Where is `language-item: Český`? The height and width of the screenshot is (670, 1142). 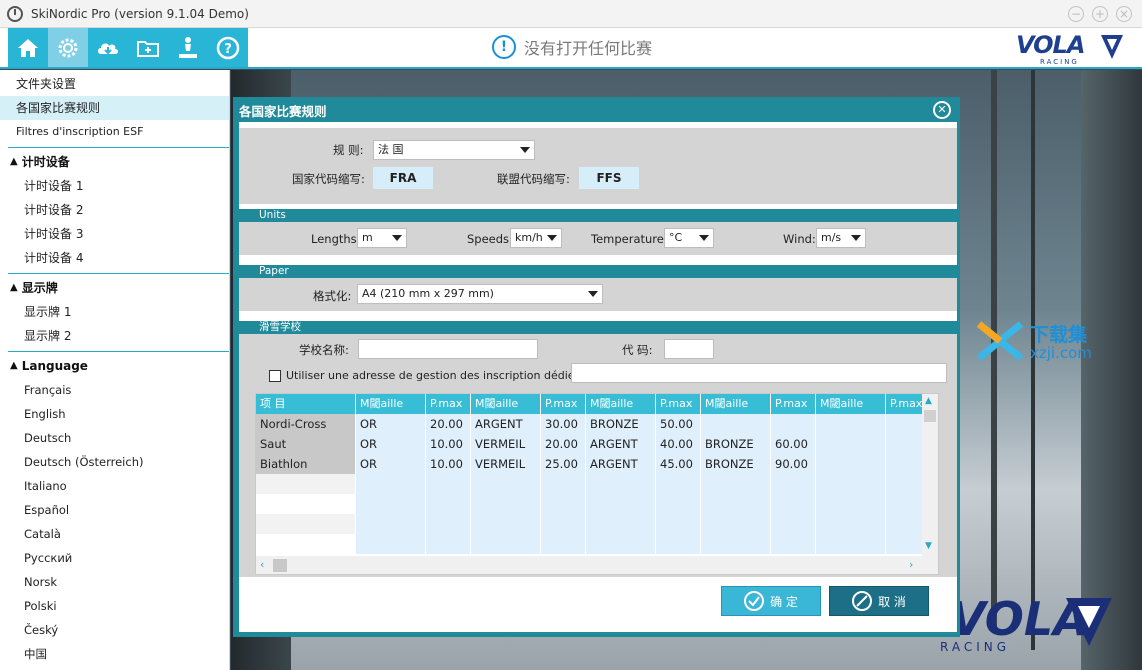
language-item: Český is located at coordinates (114, 630).